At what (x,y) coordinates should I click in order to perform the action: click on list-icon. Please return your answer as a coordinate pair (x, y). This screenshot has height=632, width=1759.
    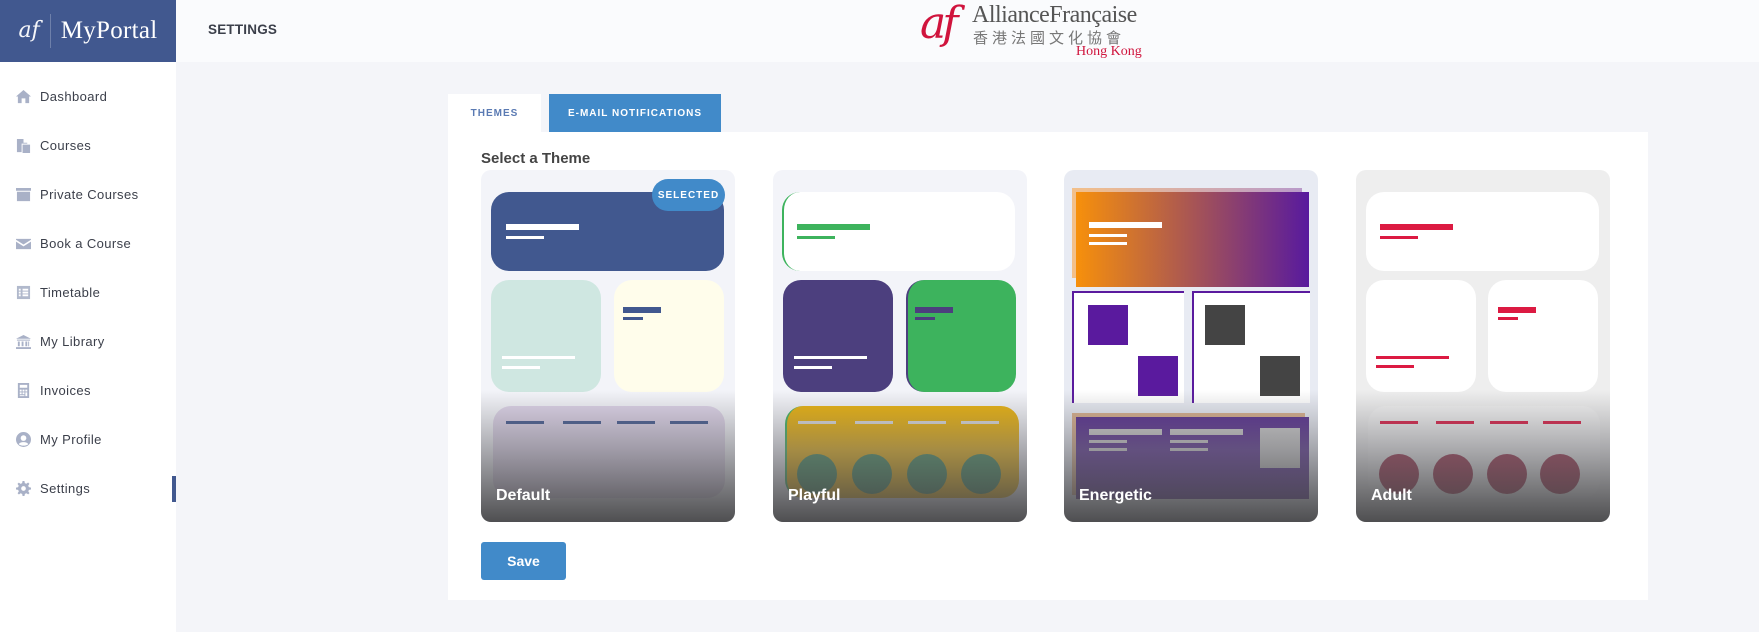
    Looking at the image, I should click on (23, 292).